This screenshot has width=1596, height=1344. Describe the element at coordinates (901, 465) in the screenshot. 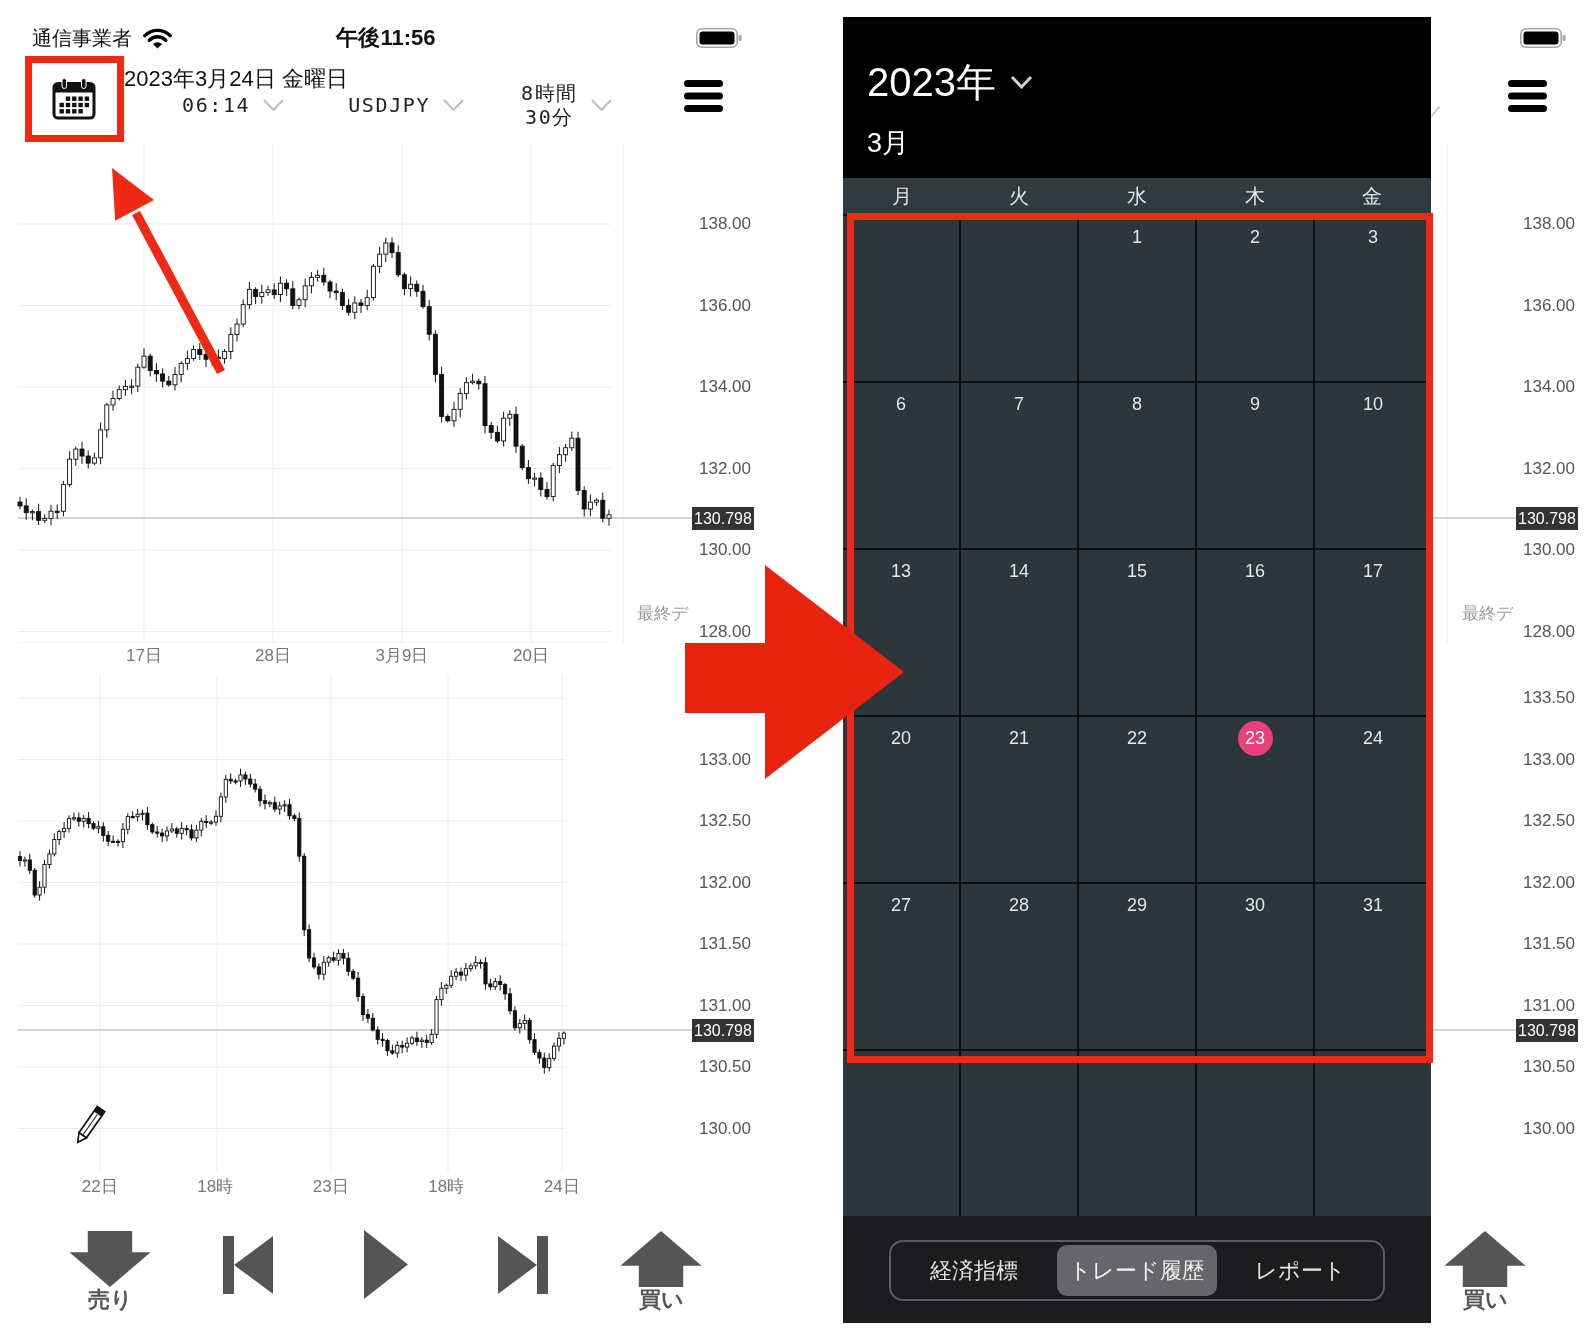

I see `calendar-day-cell: 6` at that location.